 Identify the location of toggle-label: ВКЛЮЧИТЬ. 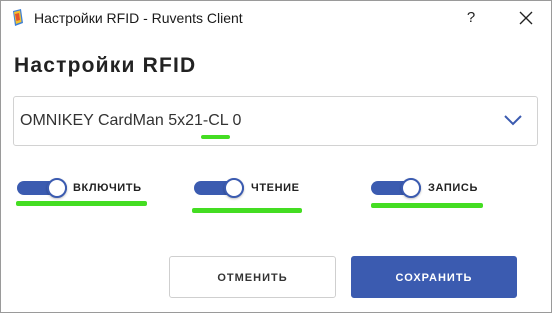
(107, 188).